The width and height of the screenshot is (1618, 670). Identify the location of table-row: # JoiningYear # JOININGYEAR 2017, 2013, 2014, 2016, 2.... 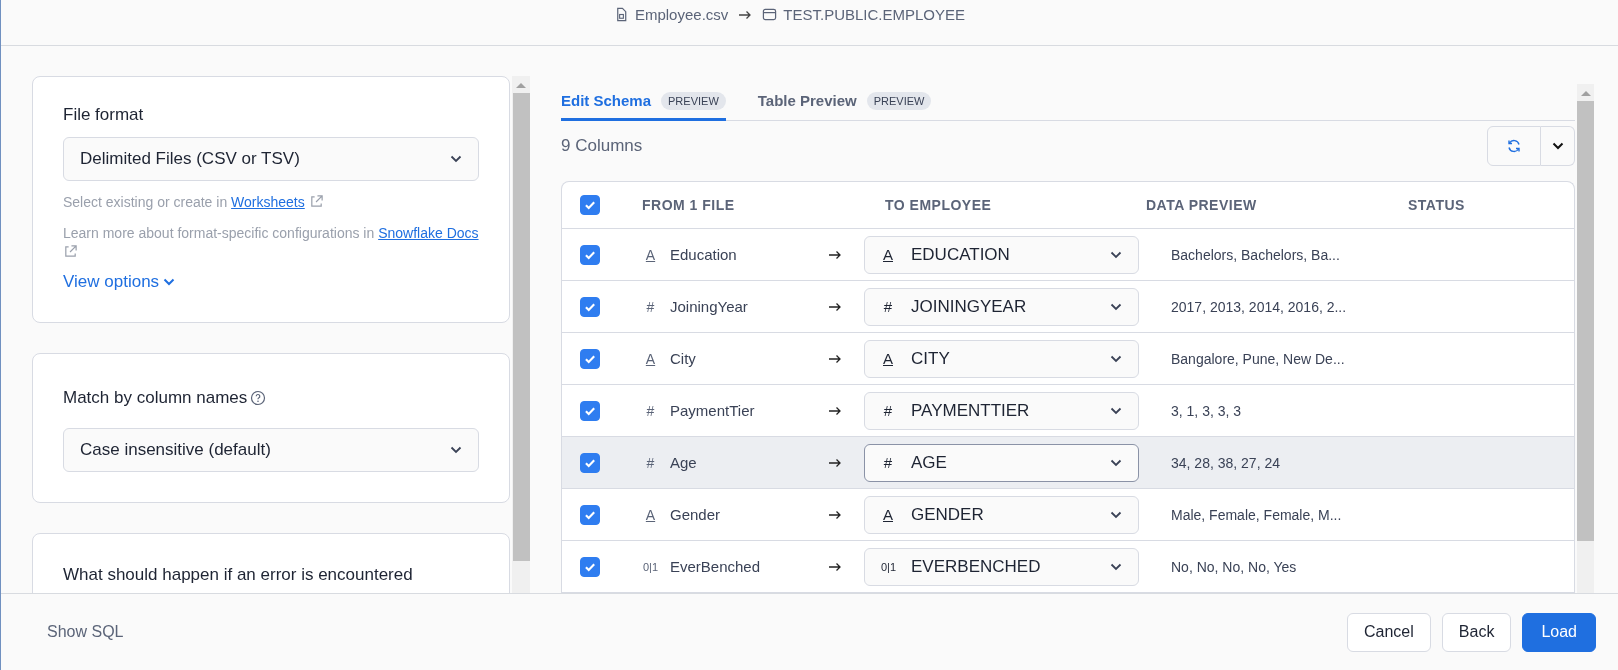
(1068, 307).